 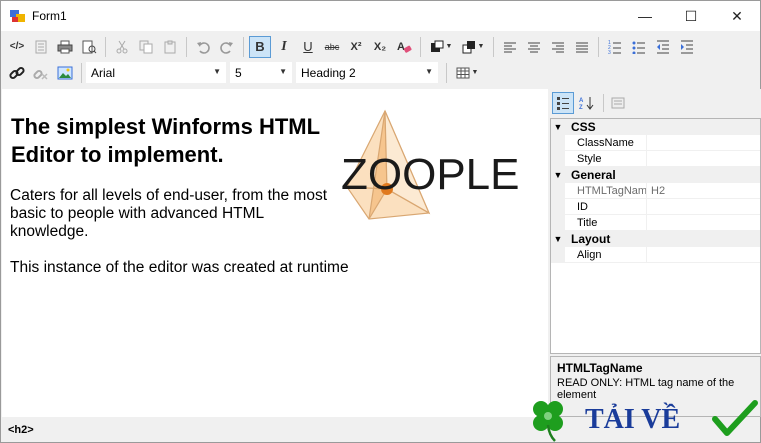 What do you see at coordinates (463, 72) in the screenshot?
I see `table-icon` at bounding box center [463, 72].